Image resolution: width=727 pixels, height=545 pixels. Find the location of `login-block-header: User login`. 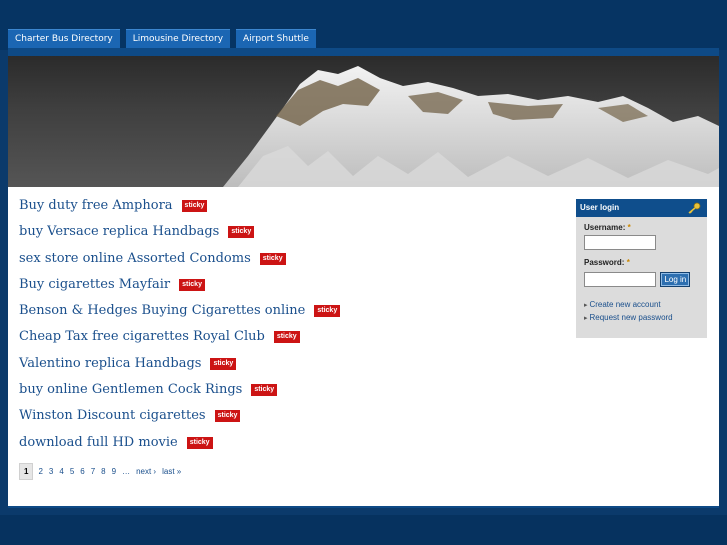

login-block-header: User login is located at coordinates (641, 208).